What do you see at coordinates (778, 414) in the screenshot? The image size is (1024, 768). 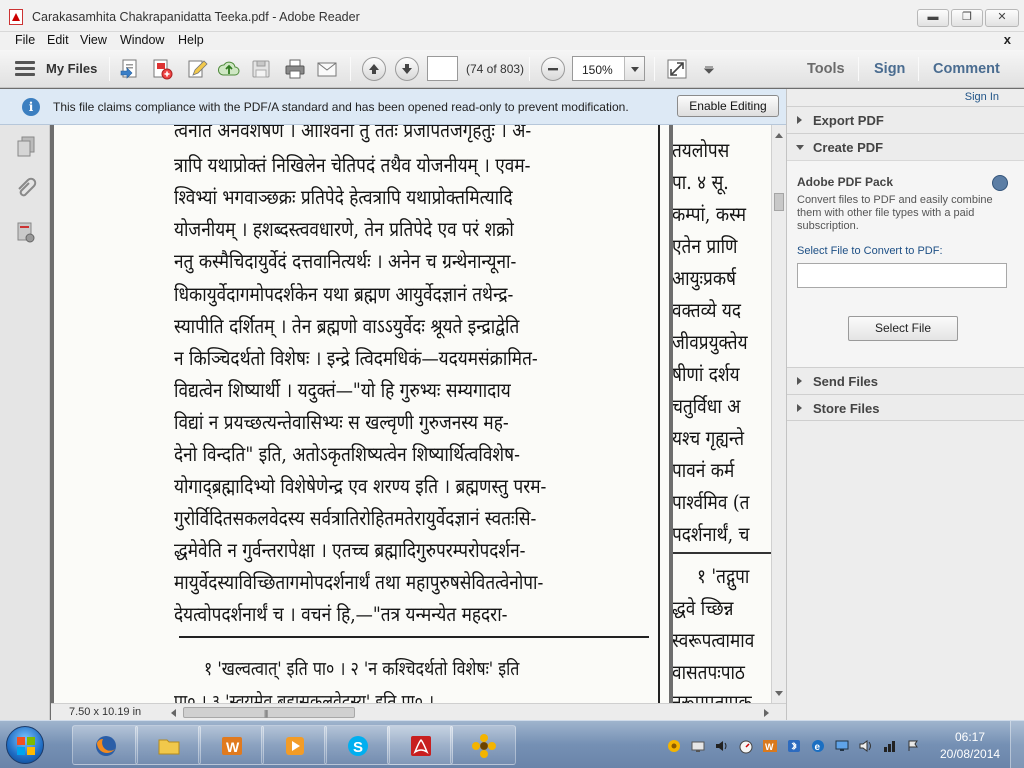 I see `vertical-scrollbar` at bounding box center [778, 414].